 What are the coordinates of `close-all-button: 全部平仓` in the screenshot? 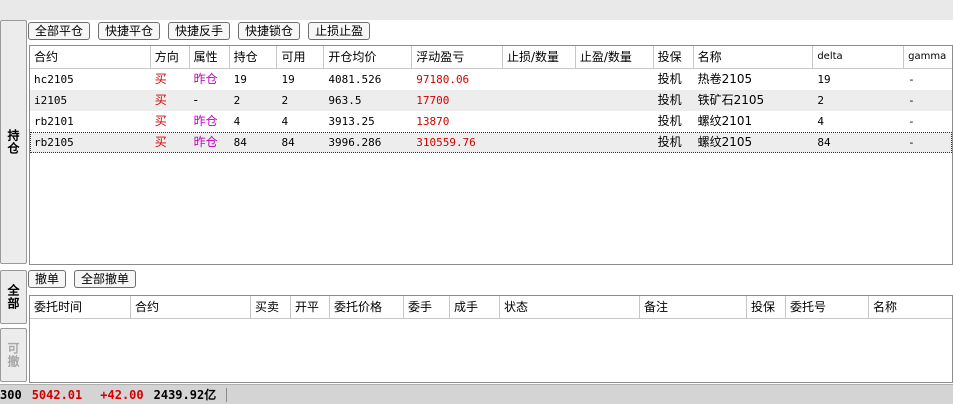 It's located at (59, 31).